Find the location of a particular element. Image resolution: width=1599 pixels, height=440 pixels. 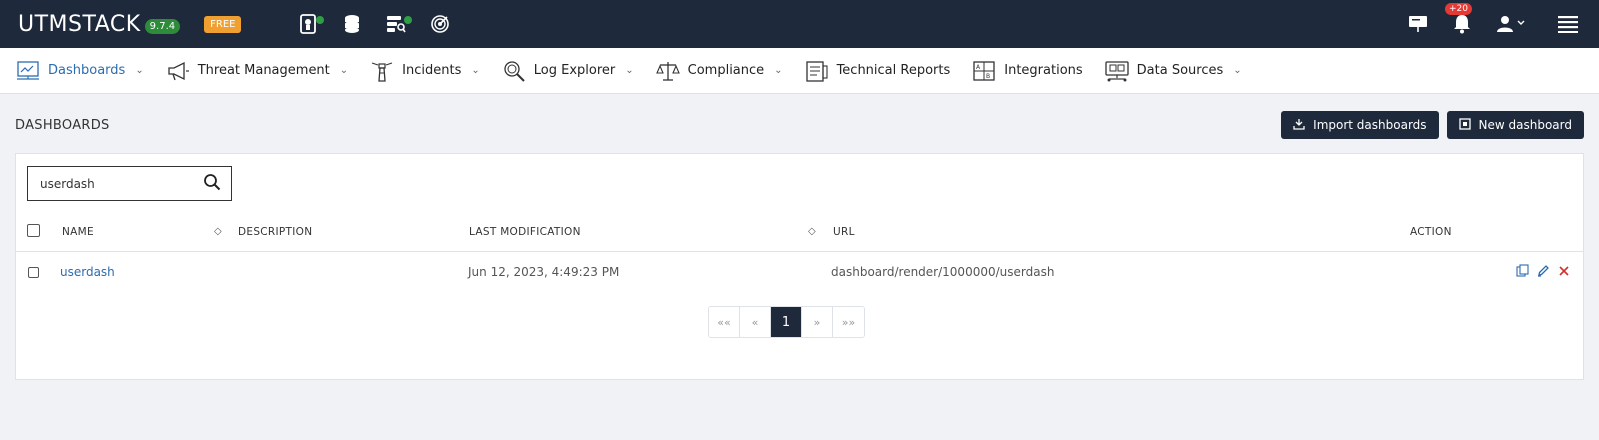

svg-text: A is located at coordinates (978, 67).